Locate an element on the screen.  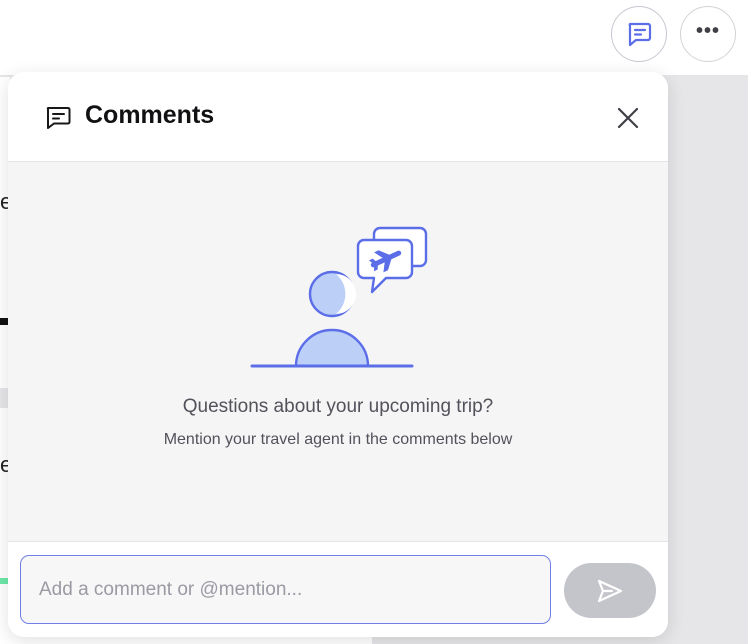
top-bar: ••• is located at coordinates (374, 38).